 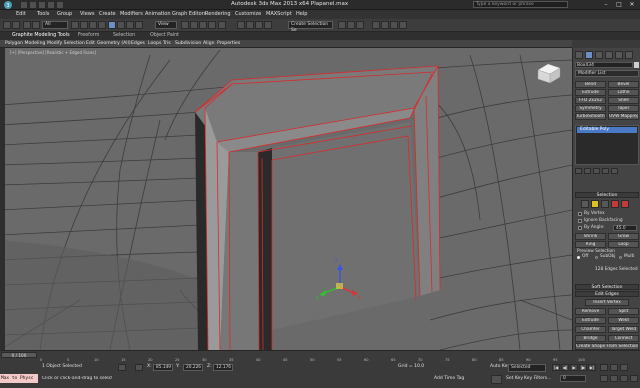 What do you see at coordinates (7, 25) in the screenshot?
I see `undo-toolbar-icon` at bounding box center [7, 25].